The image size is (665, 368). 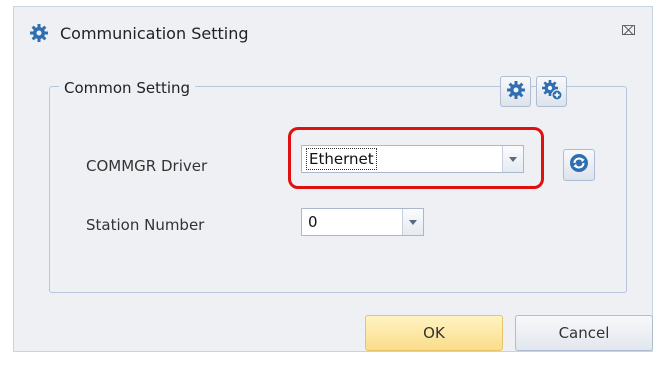 I want to click on refresh-button, so click(x=579, y=165).